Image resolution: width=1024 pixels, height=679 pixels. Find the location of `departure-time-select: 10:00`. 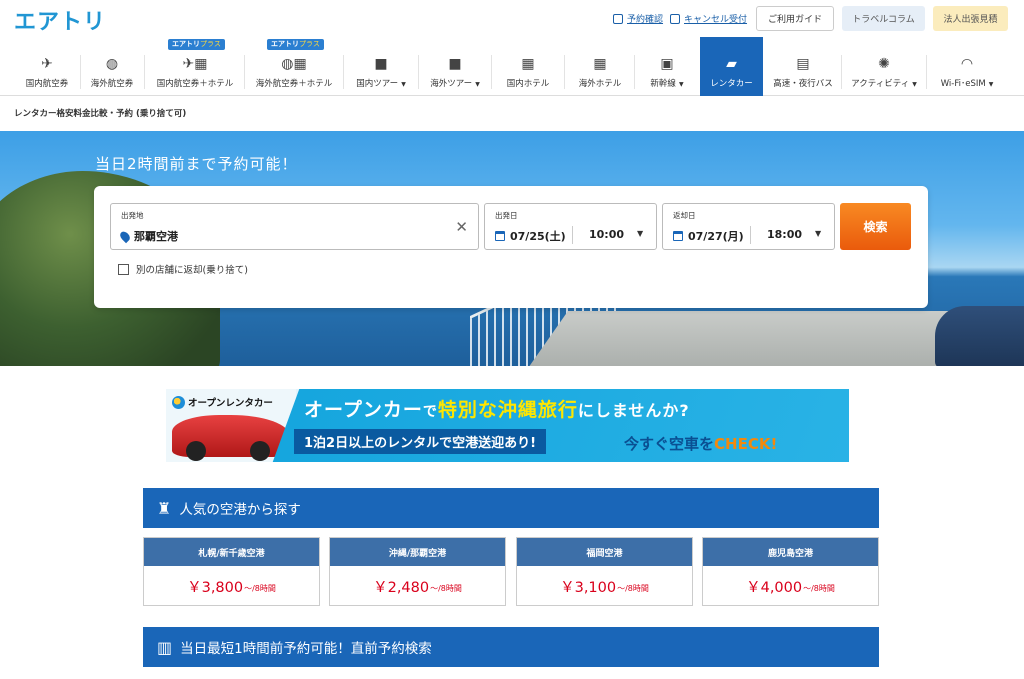

departure-time-select: 10:00 is located at coordinates (606, 234).